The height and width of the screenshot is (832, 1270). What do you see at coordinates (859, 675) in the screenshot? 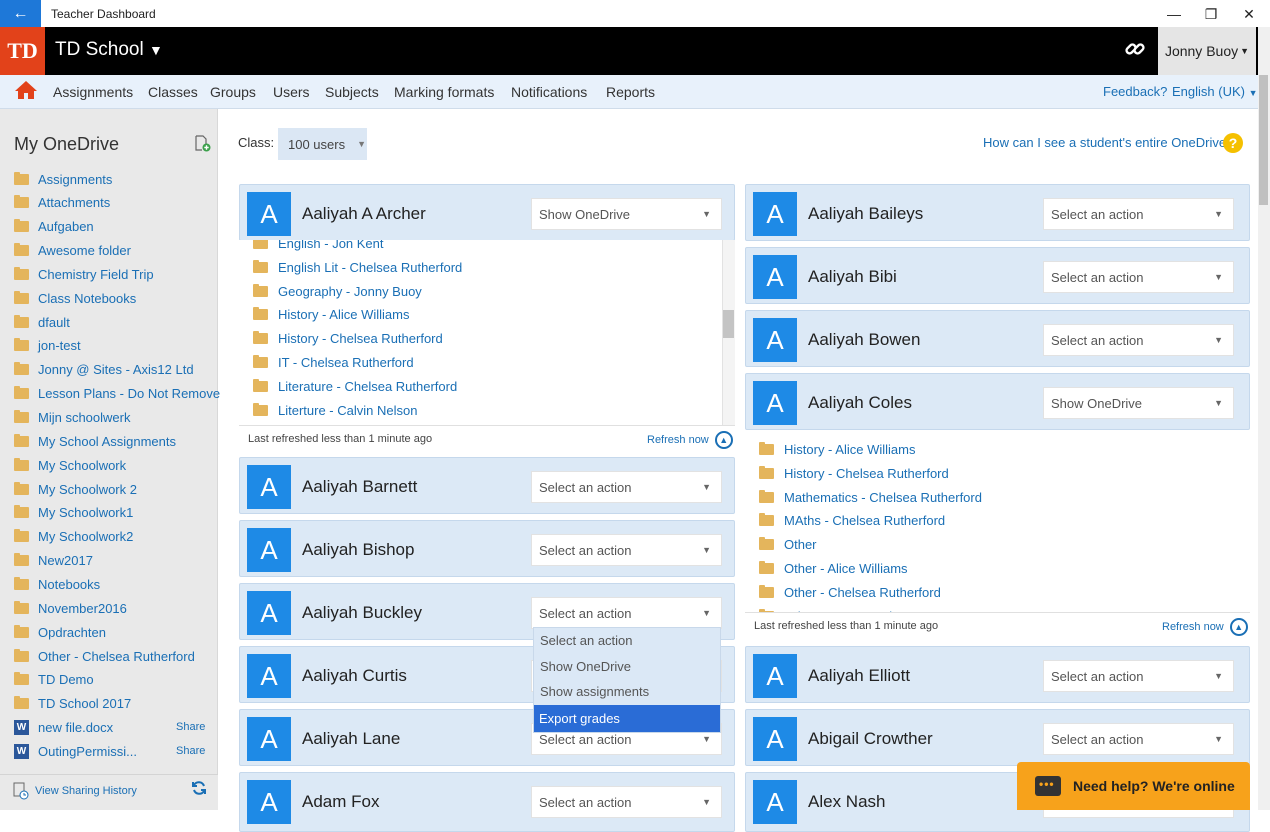
I see `student-name: Aaliyah Elliott` at bounding box center [859, 675].